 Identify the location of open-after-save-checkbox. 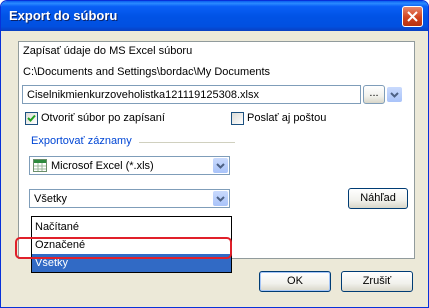
(31, 118).